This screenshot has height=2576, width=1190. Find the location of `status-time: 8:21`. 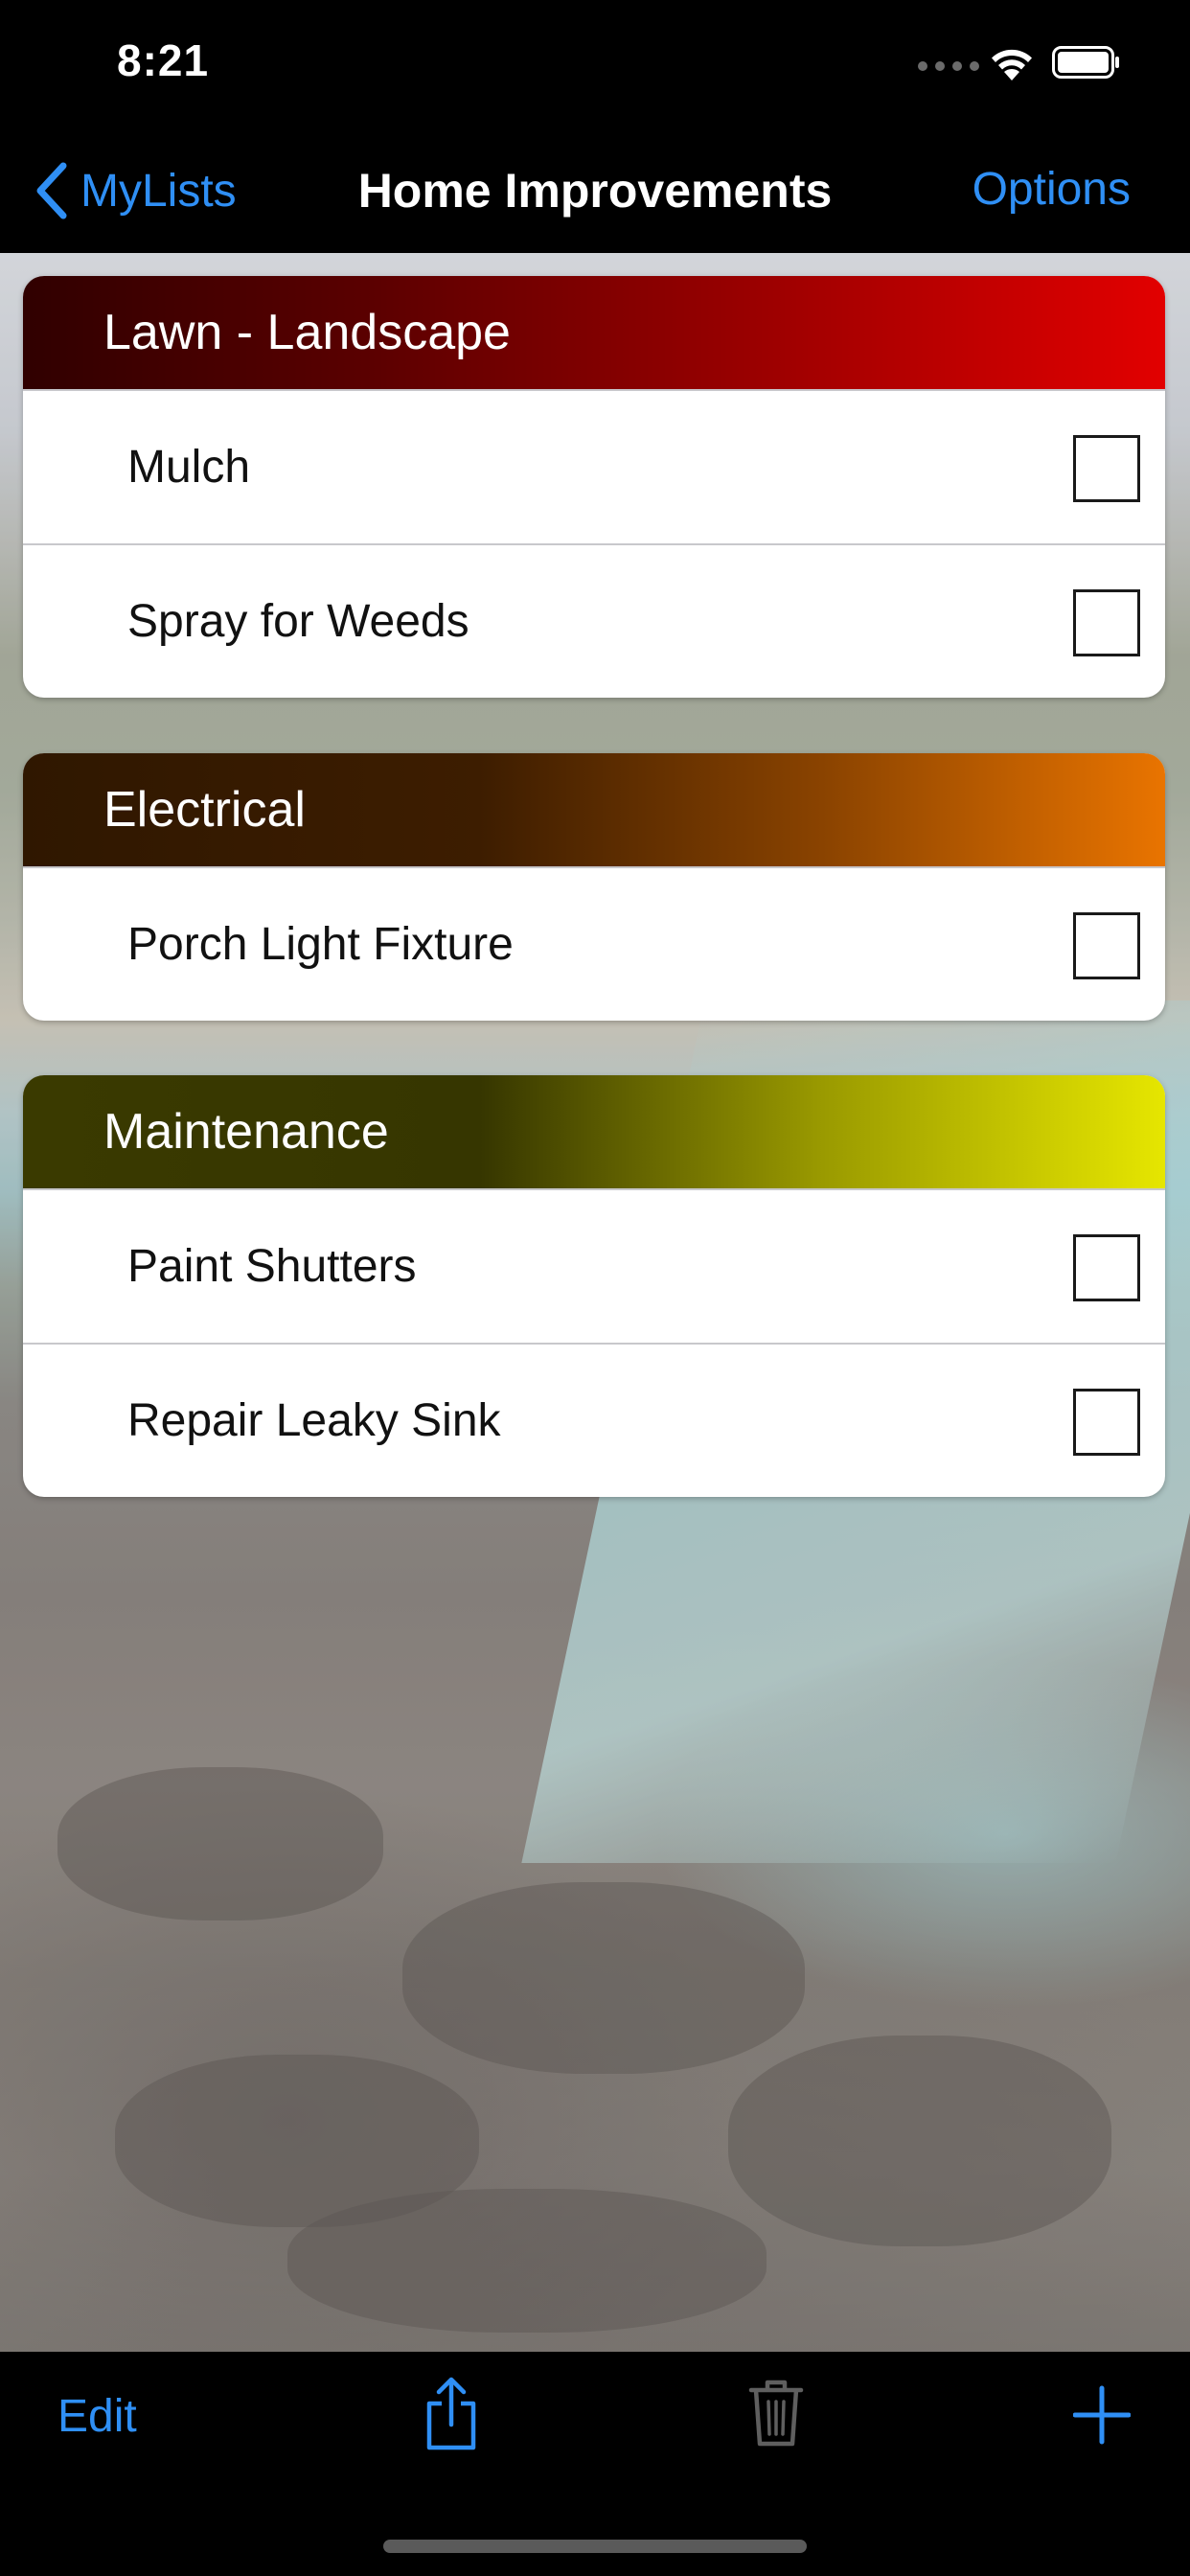

status-time: 8:21 is located at coordinates (163, 60).